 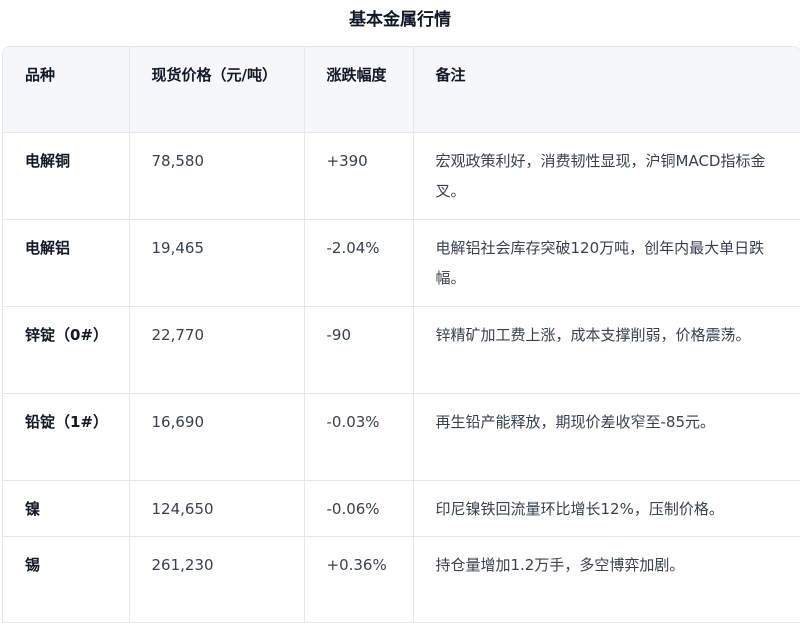 I want to click on table-row: 锌锭（0#） 22,770 -90 锌精矿加工费上涨，成本支撑削弱，价格震荡。, so click(x=401, y=350).